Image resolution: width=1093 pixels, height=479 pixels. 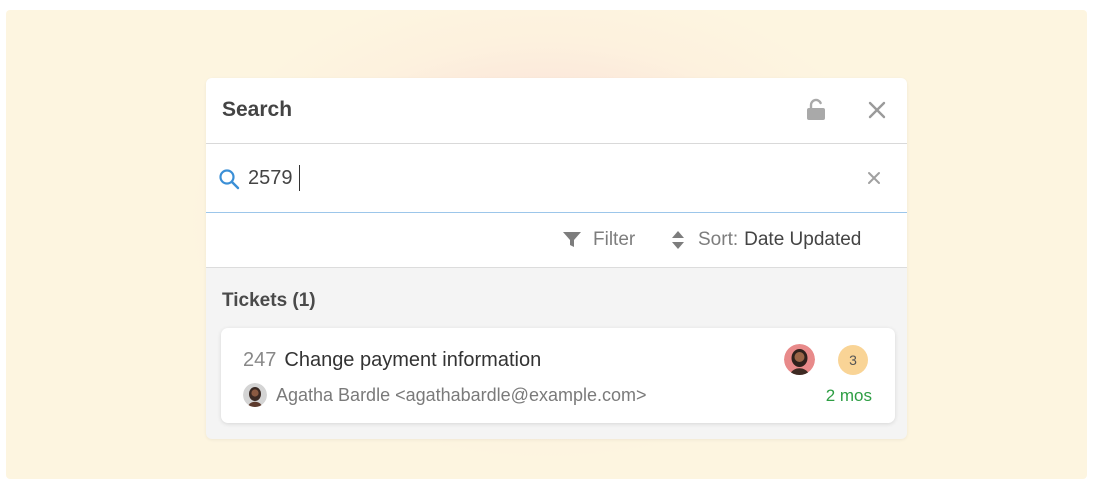 I want to click on search-bar, so click(x=556, y=178).